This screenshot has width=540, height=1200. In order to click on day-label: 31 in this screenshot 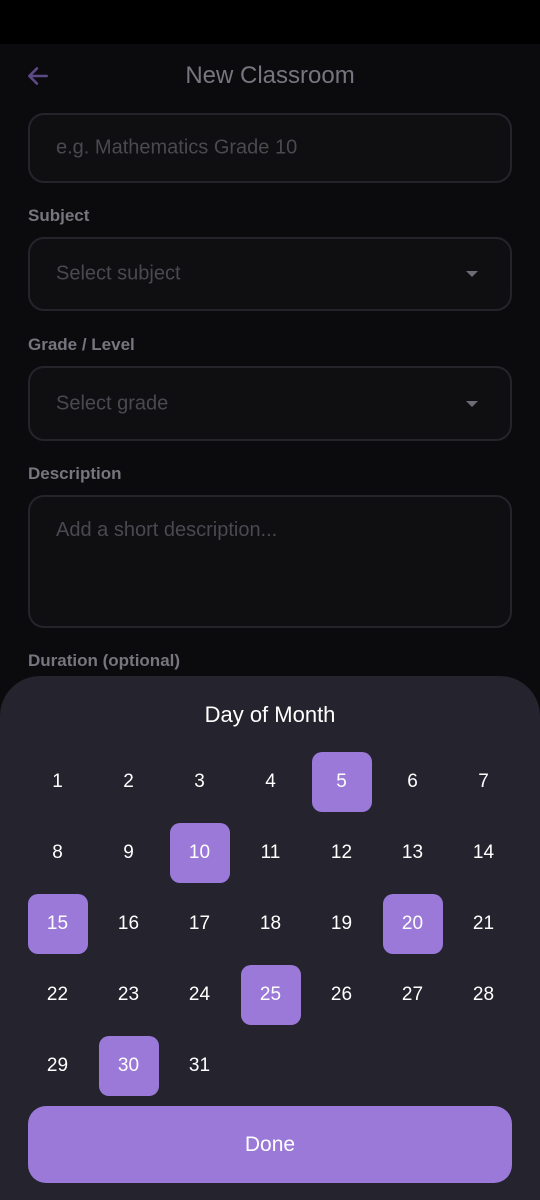, I will do `click(199, 1065)`.